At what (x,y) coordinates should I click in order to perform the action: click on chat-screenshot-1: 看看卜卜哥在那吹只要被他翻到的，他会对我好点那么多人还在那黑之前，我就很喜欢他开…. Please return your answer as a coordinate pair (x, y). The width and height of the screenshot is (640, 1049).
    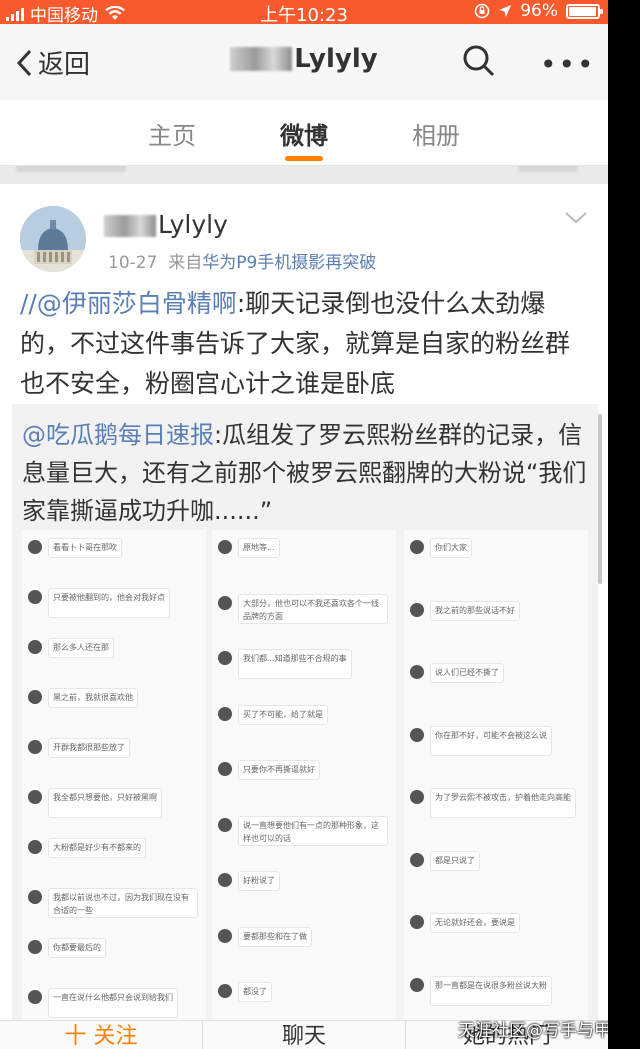
    Looking at the image, I should click on (114, 782).